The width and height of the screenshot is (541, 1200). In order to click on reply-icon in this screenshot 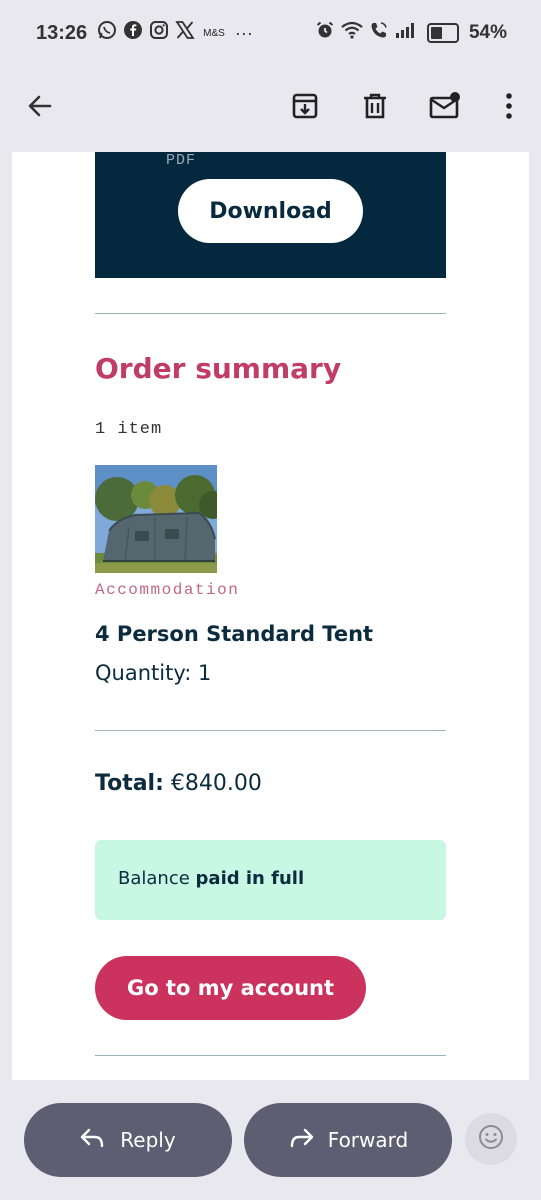, I will do `click(93, 1140)`.